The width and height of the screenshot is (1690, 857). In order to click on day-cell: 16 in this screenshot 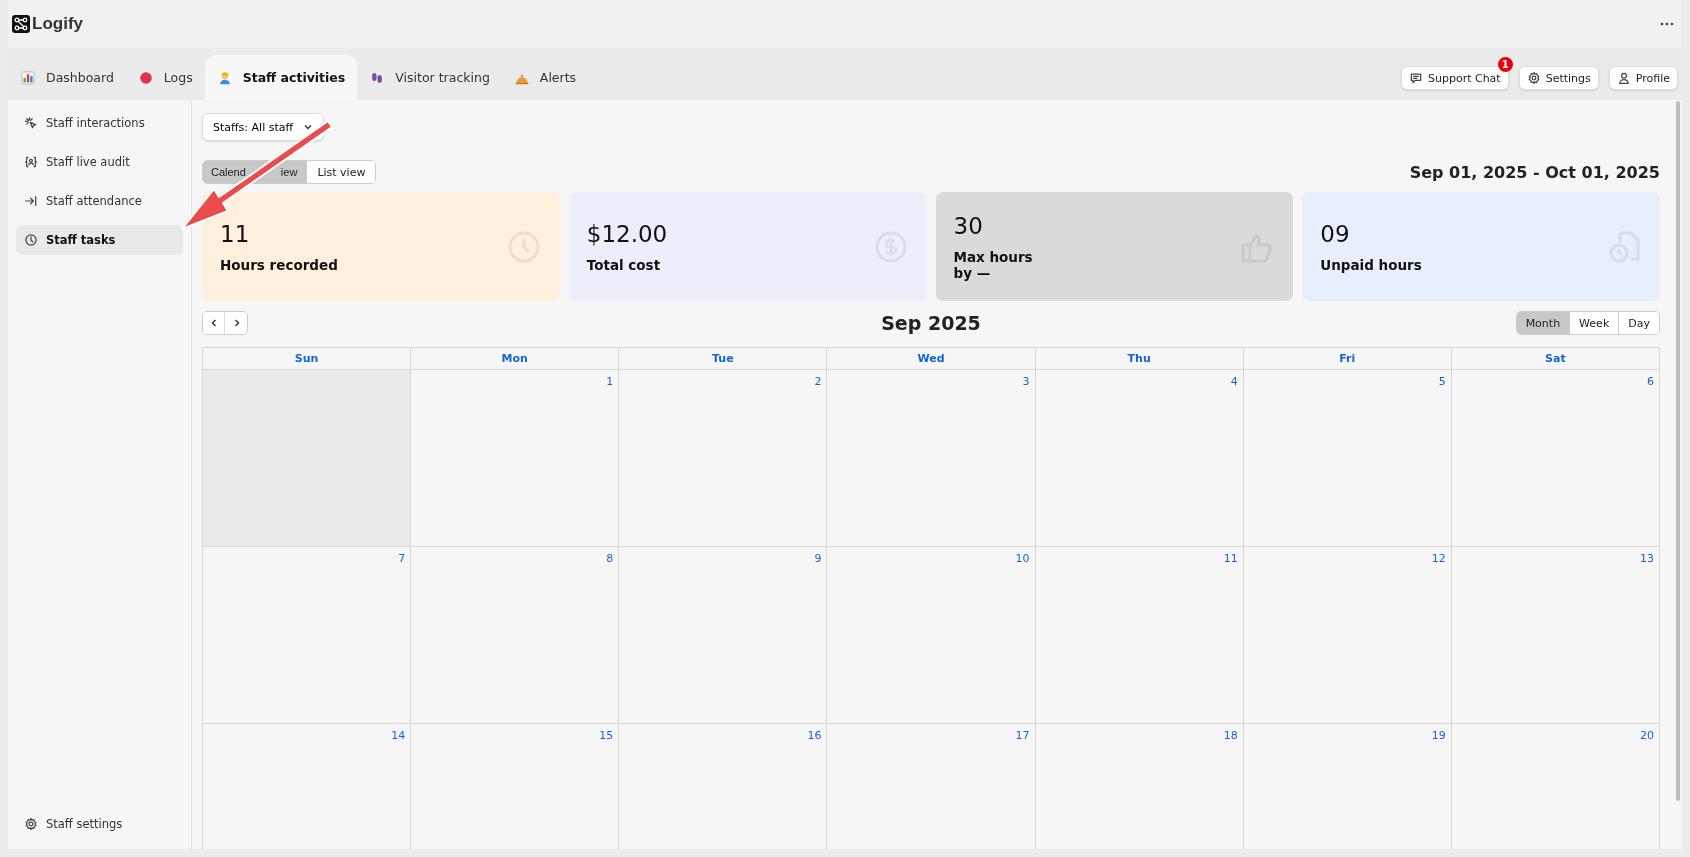, I will do `click(723, 786)`.